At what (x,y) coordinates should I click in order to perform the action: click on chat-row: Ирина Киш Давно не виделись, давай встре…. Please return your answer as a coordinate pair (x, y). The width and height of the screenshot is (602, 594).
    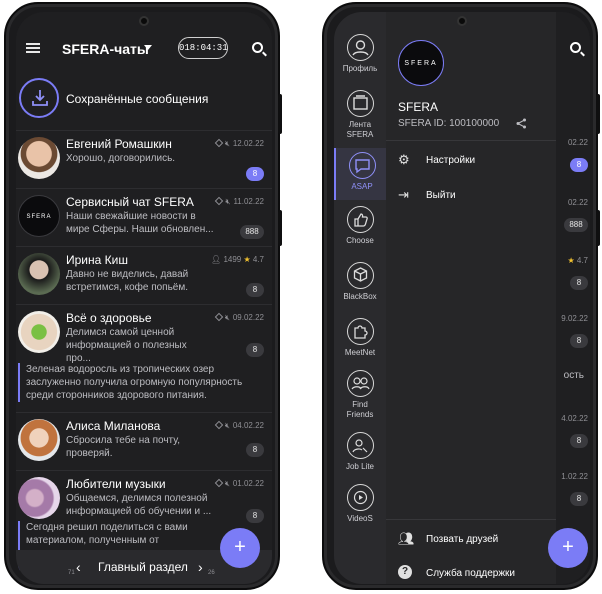
    Looking at the image, I should click on (144, 275).